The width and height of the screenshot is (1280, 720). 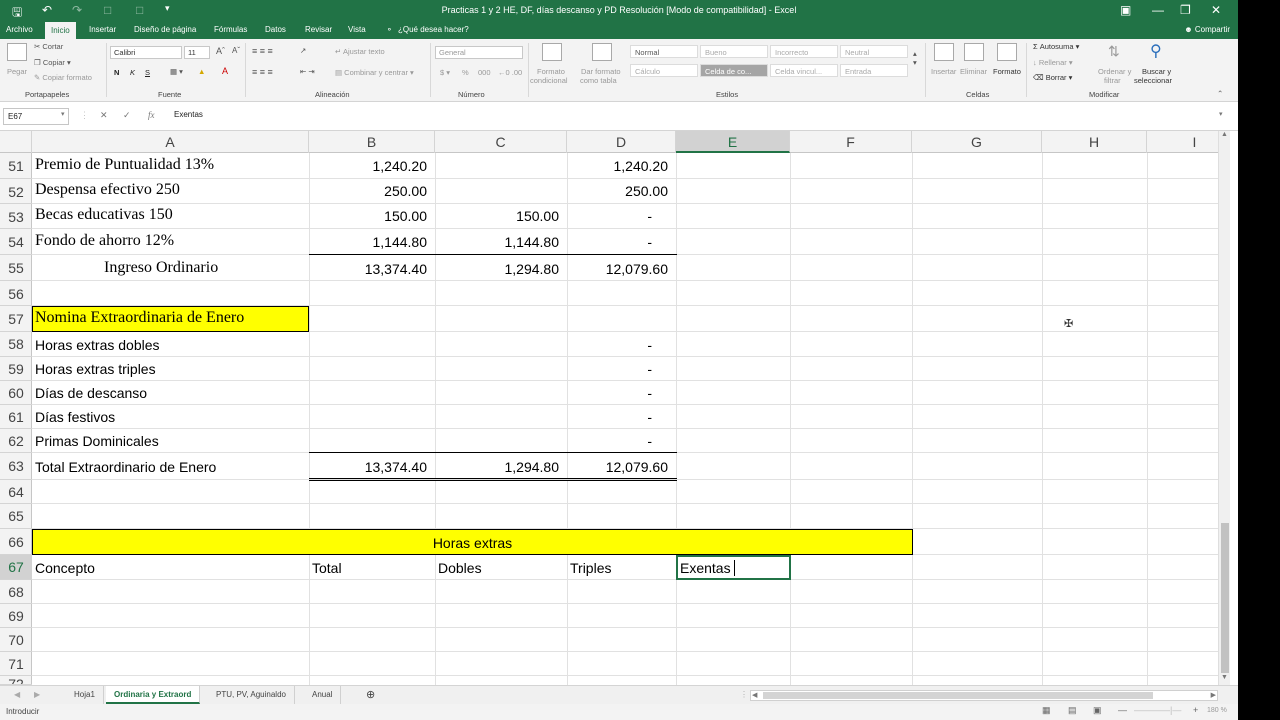 What do you see at coordinates (16, 417) in the screenshot?
I see `row-header: 61` at bounding box center [16, 417].